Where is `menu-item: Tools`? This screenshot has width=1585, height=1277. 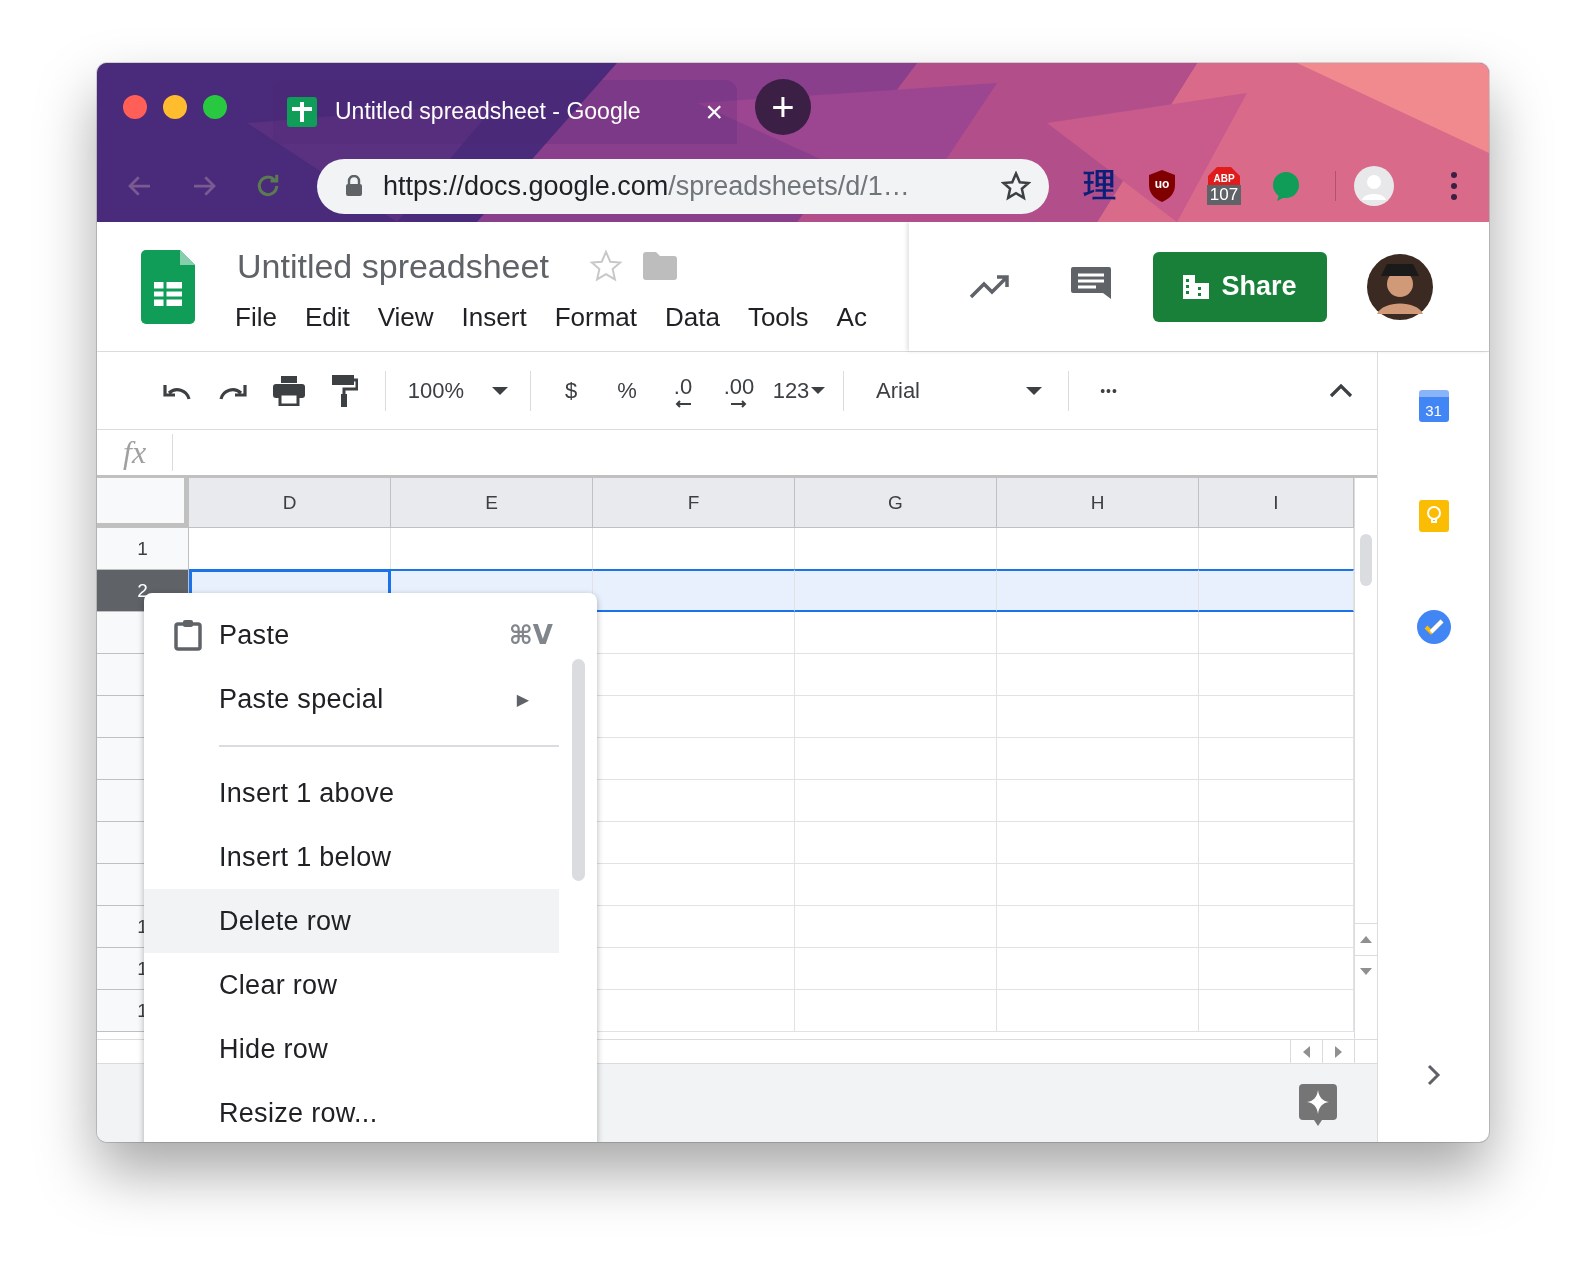 menu-item: Tools is located at coordinates (778, 317).